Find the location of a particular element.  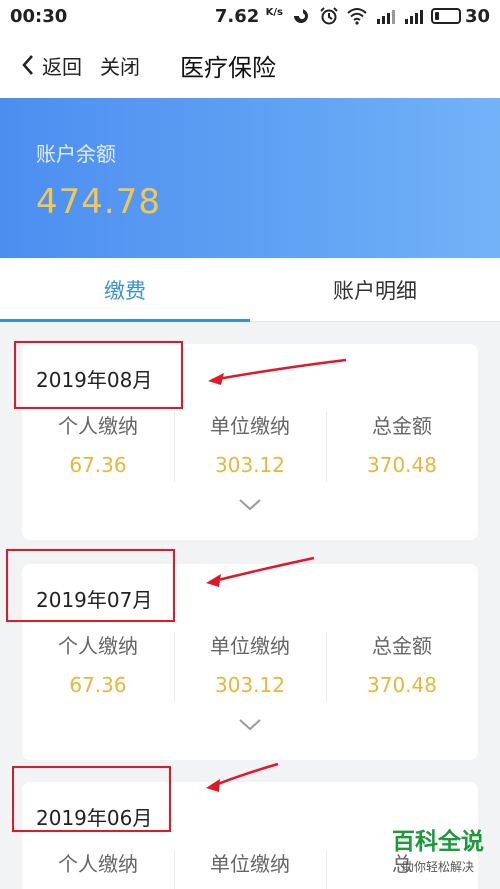

personal-contribution: 个人缴纳 is located at coordinates (98, 862).